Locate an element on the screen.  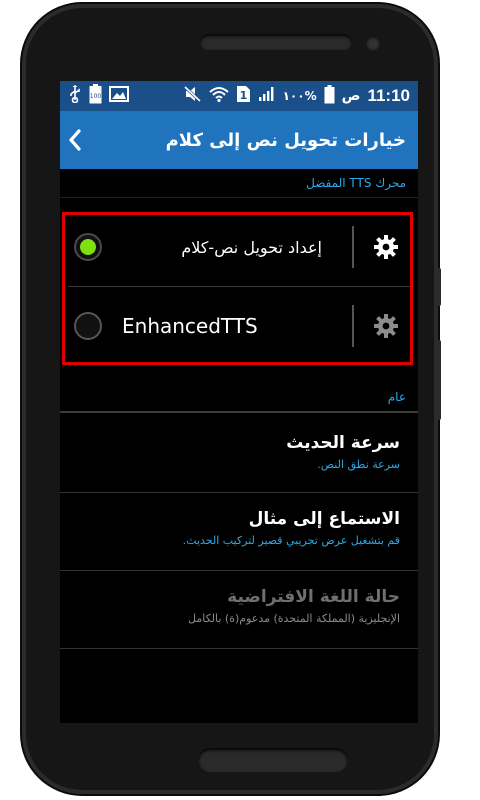
home-button is located at coordinates (273, 760).